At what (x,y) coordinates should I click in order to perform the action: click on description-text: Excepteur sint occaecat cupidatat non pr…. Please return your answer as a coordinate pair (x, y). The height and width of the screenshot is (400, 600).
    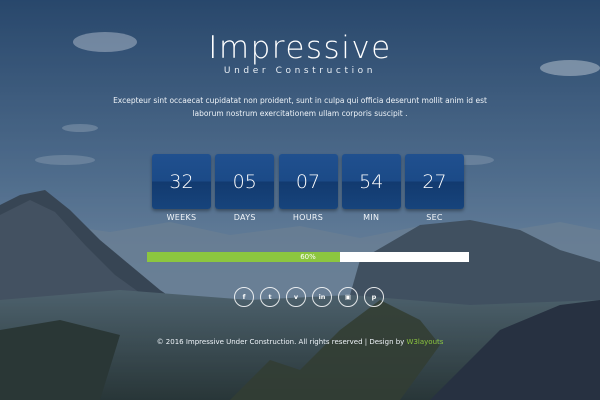
    Looking at the image, I should click on (300, 107).